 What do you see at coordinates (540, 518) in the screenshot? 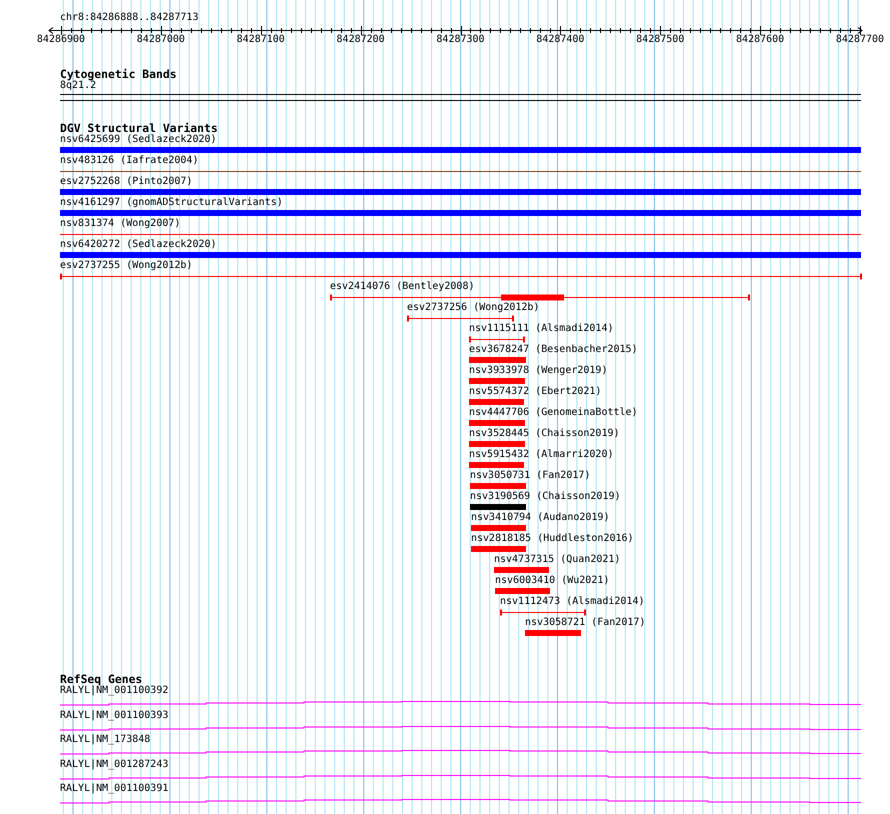
I see `feature-label: nsv3410794 (Audano2019)` at bounding box center [540, 518].